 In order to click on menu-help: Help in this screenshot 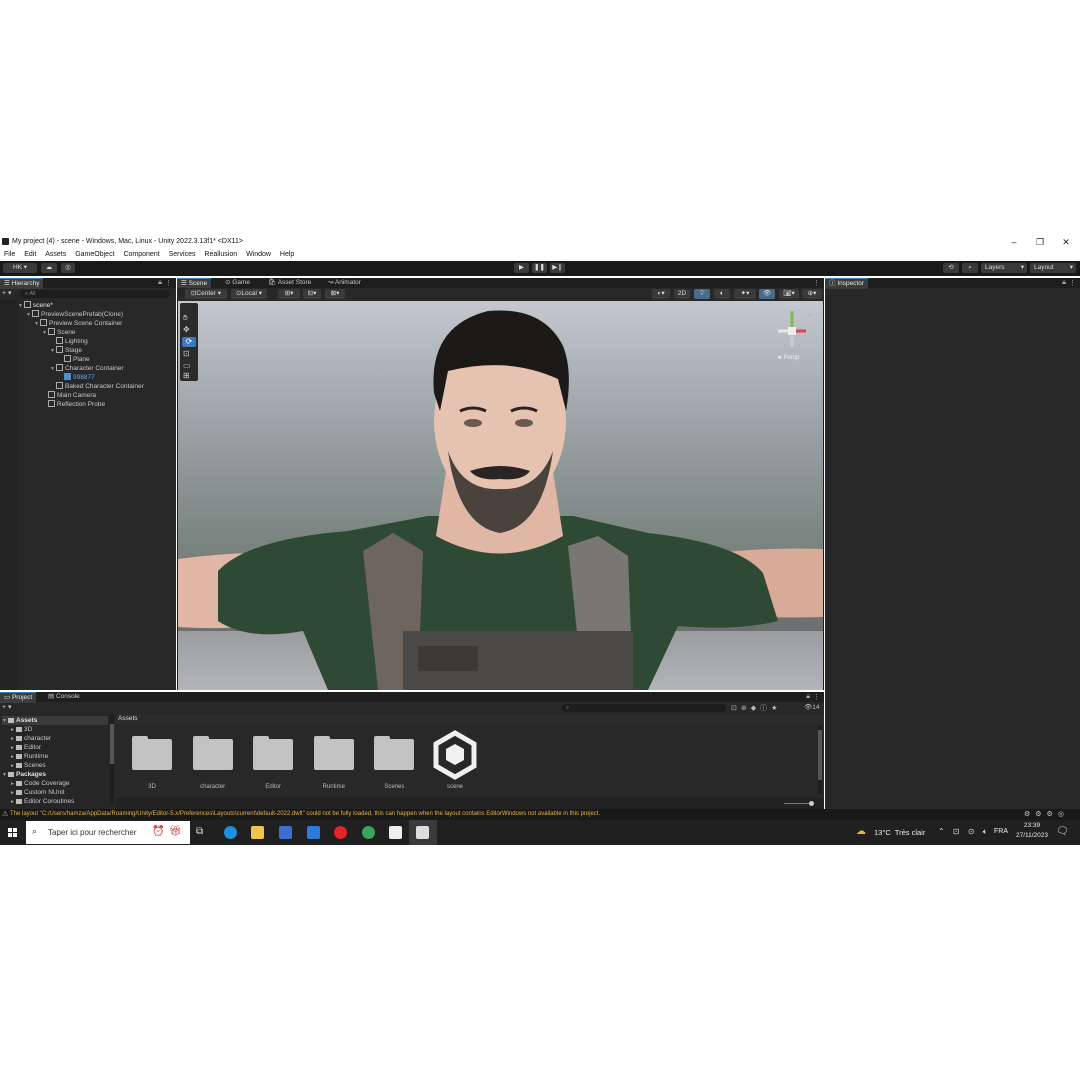, I will do `click(287, 255)`.